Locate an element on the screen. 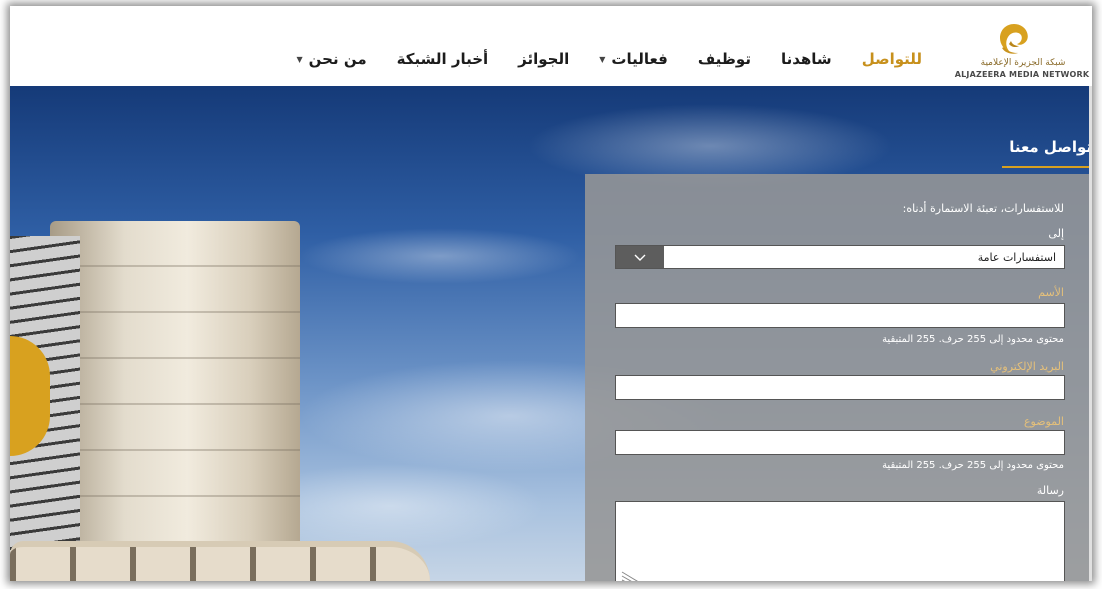 The width and height of the screenshot is (1102, 589). contact-title: تواصل معنا is located at coordinates (1050, 147).